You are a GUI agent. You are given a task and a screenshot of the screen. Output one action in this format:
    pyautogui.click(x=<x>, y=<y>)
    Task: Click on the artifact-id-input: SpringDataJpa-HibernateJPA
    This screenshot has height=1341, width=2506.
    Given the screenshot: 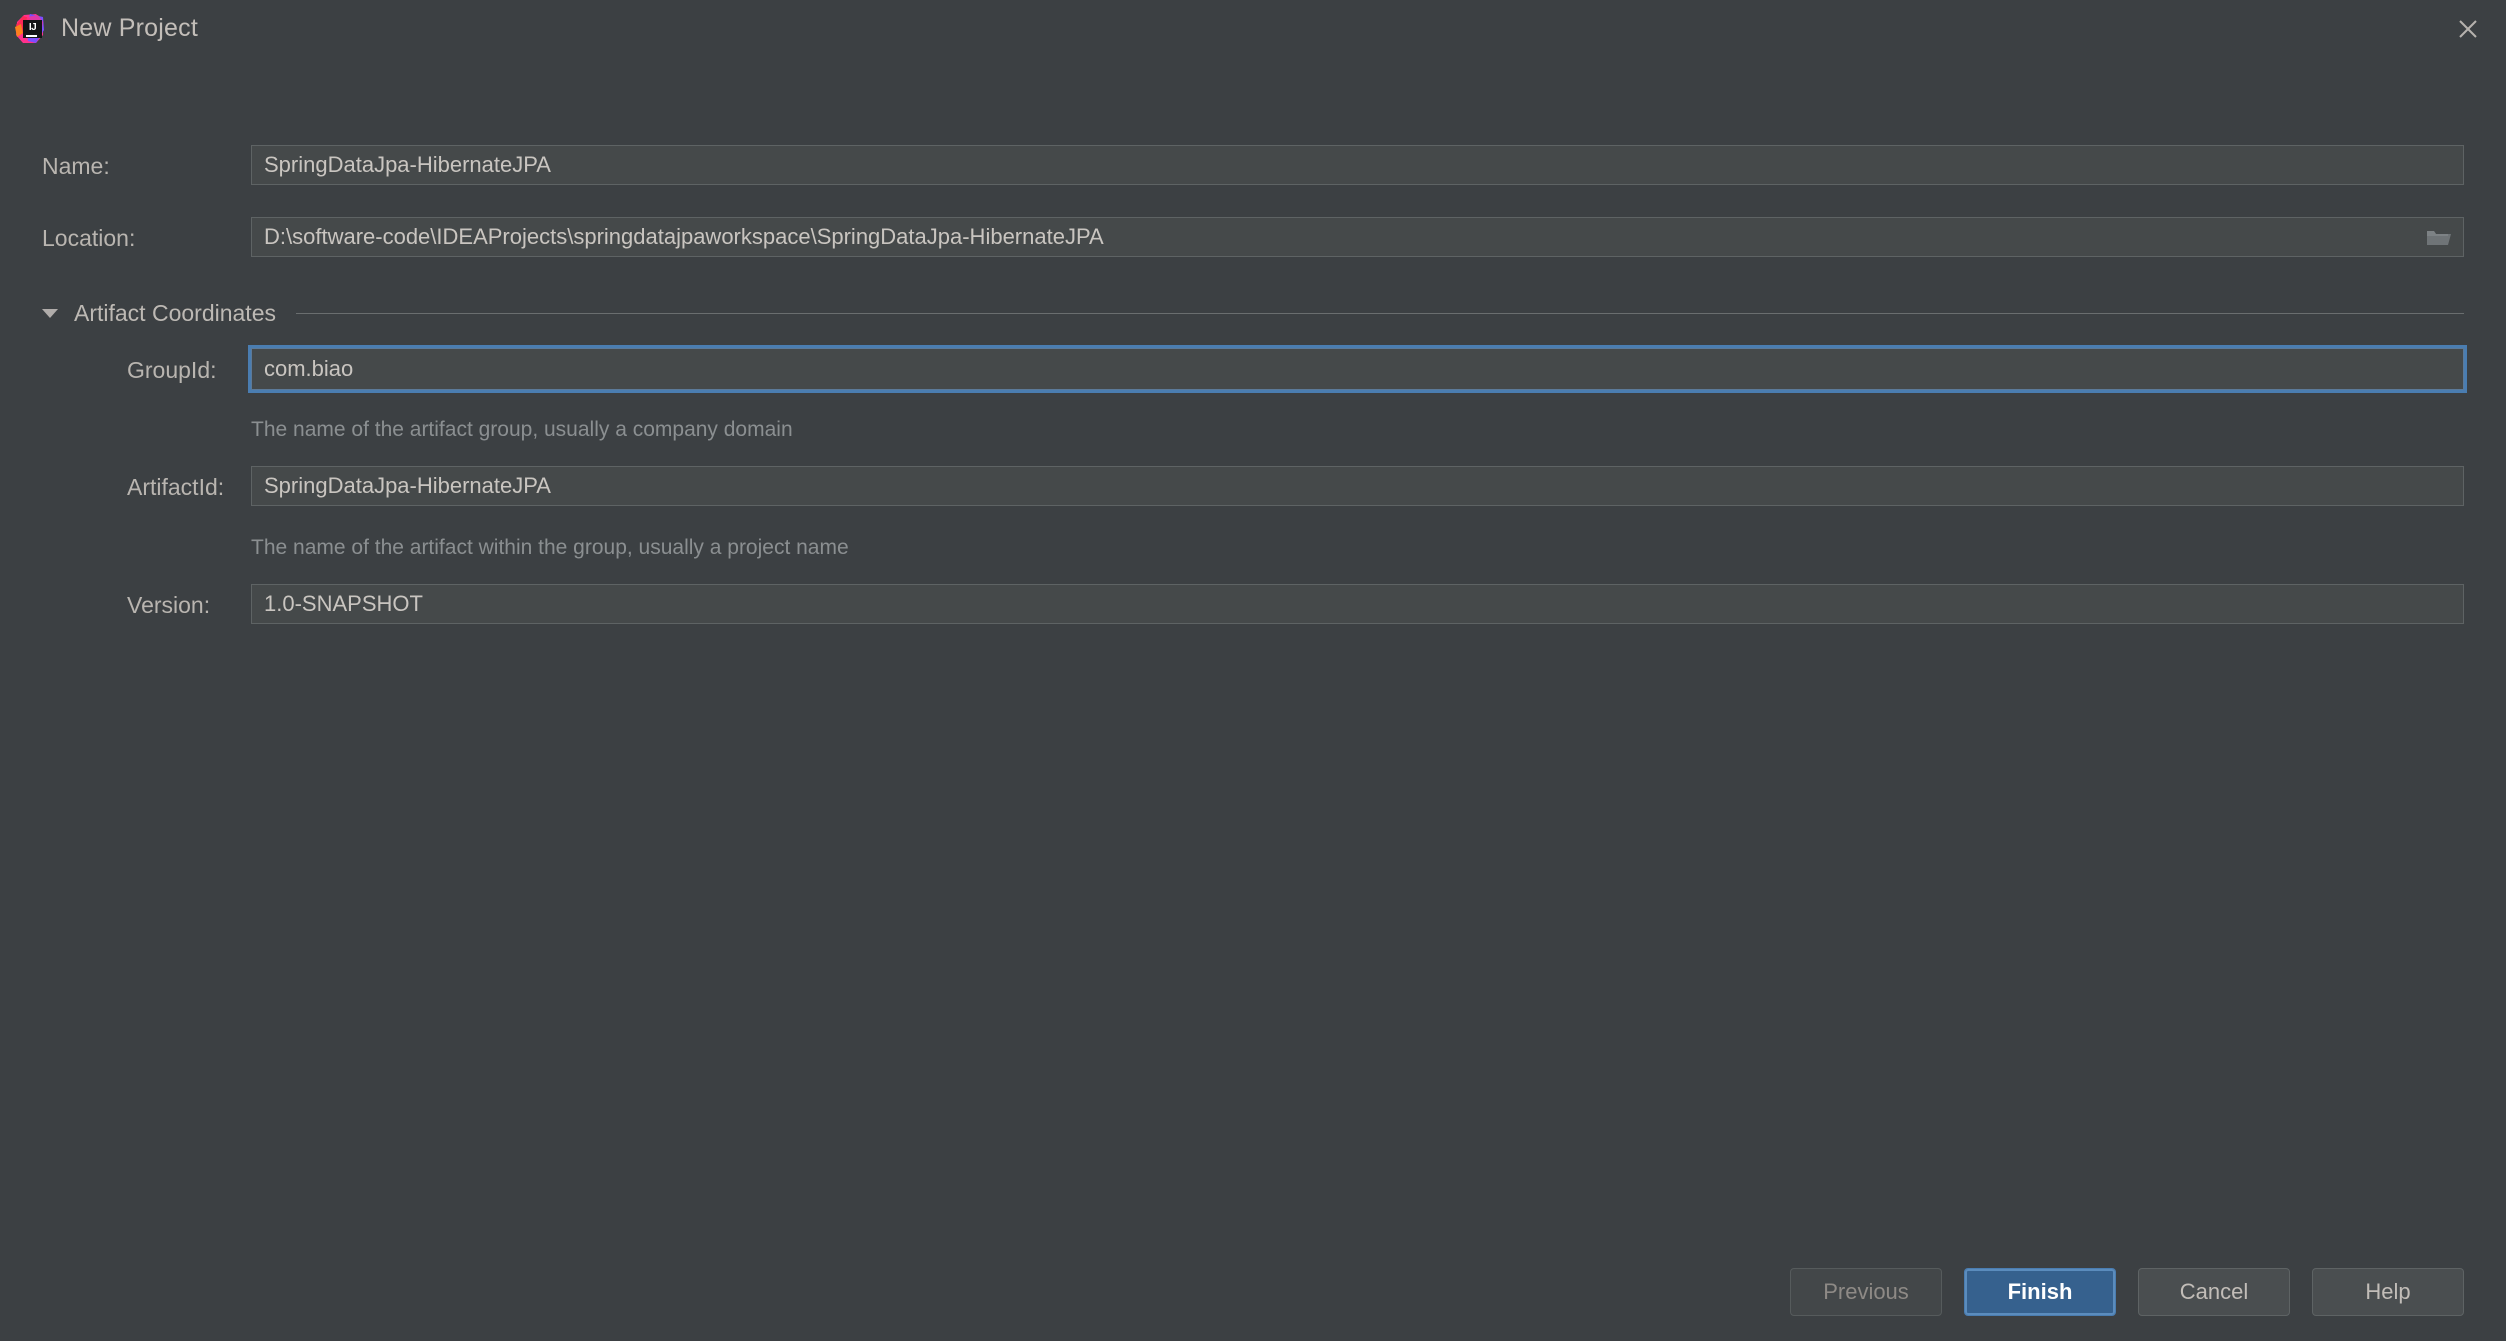 What is the action you would take?
    pyautogui.click(x=1357, y=486)
    